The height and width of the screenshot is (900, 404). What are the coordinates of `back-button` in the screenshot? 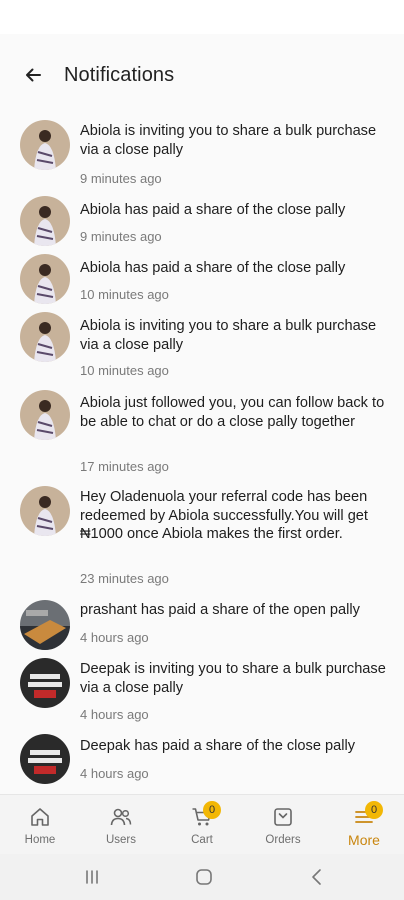 It's located at (33, 75).